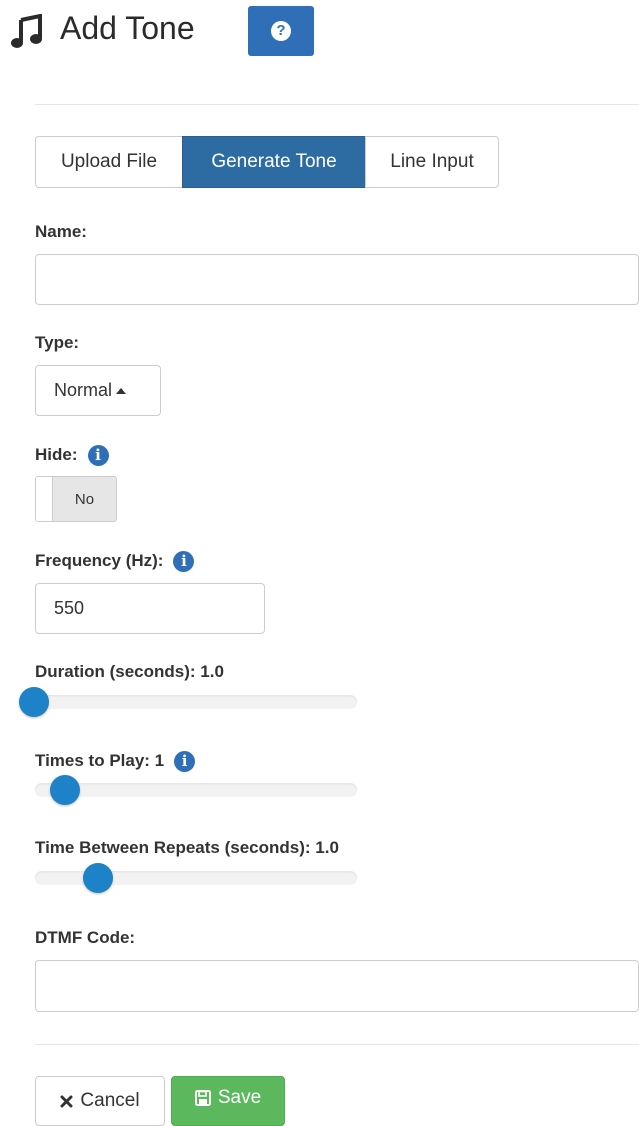  I want to click on name-label: Name:, so click(61, 232).